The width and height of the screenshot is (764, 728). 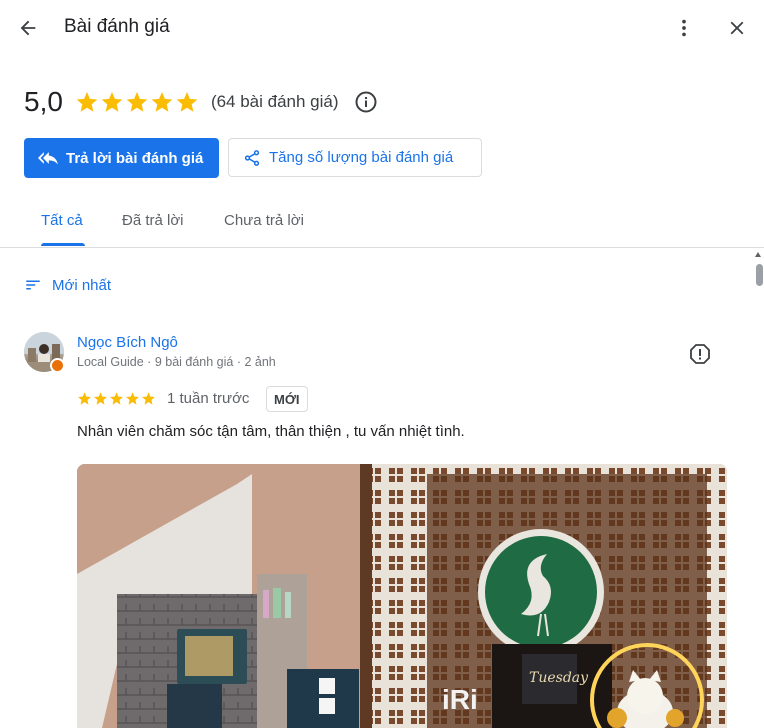 I want to click on new-badge: MỚI, so click(x=287, y=399).